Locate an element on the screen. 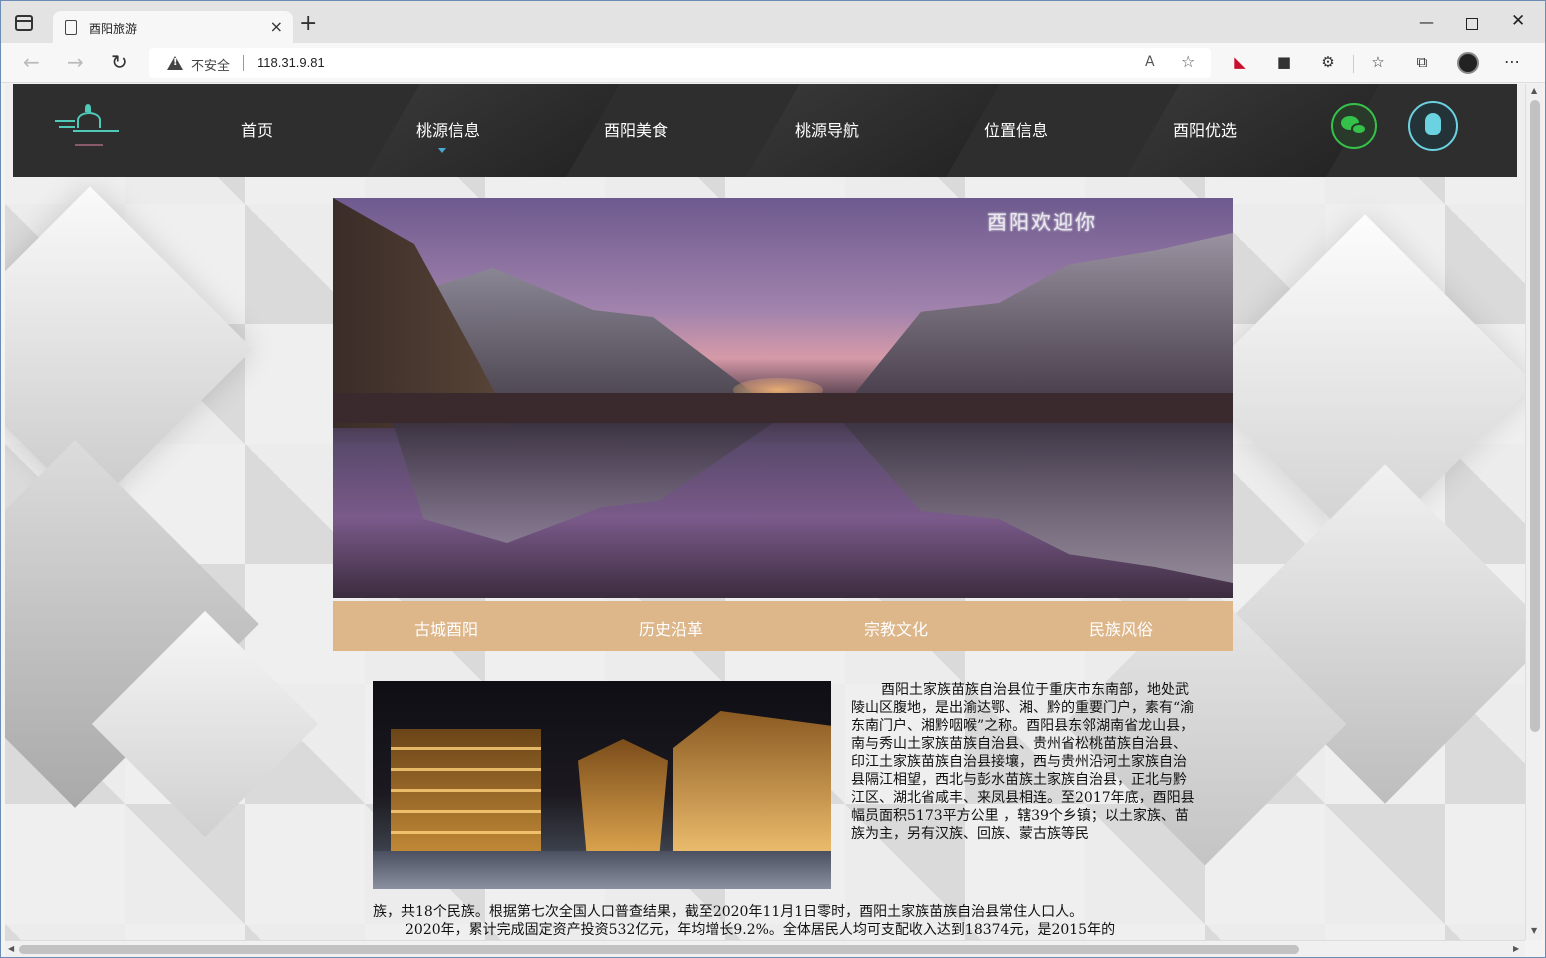 The width and height of the screenshot is (1546, 958). tab-active: 酉阳旅游 × is located at coordinates (173, 28).